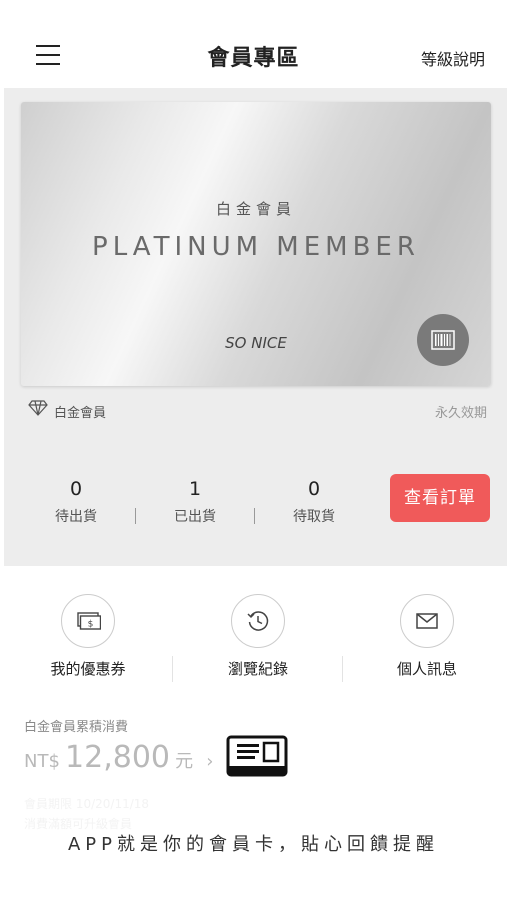 This screenshot has height=900, width=507. What do you see at coordinates (426, 669) in the screenshot?
I see `quick-link-label: 個人訊息` at bounding box center [426, 669].